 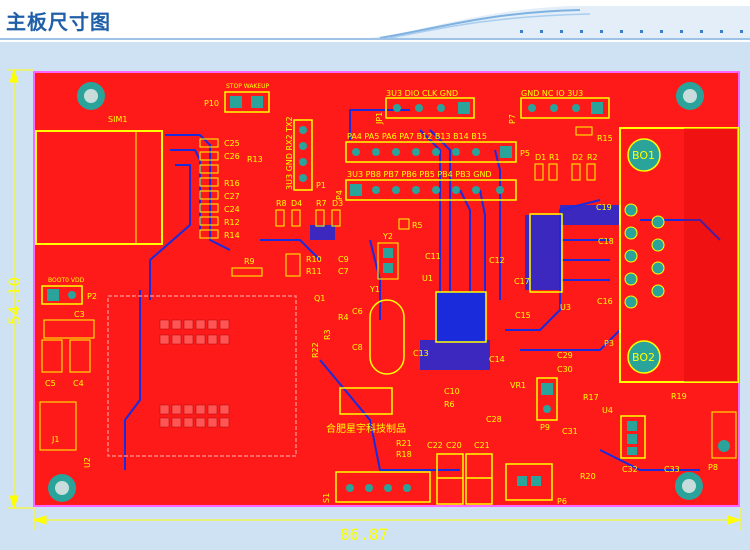 I want to click on label-r9: R9, so click(x=249, y=261).